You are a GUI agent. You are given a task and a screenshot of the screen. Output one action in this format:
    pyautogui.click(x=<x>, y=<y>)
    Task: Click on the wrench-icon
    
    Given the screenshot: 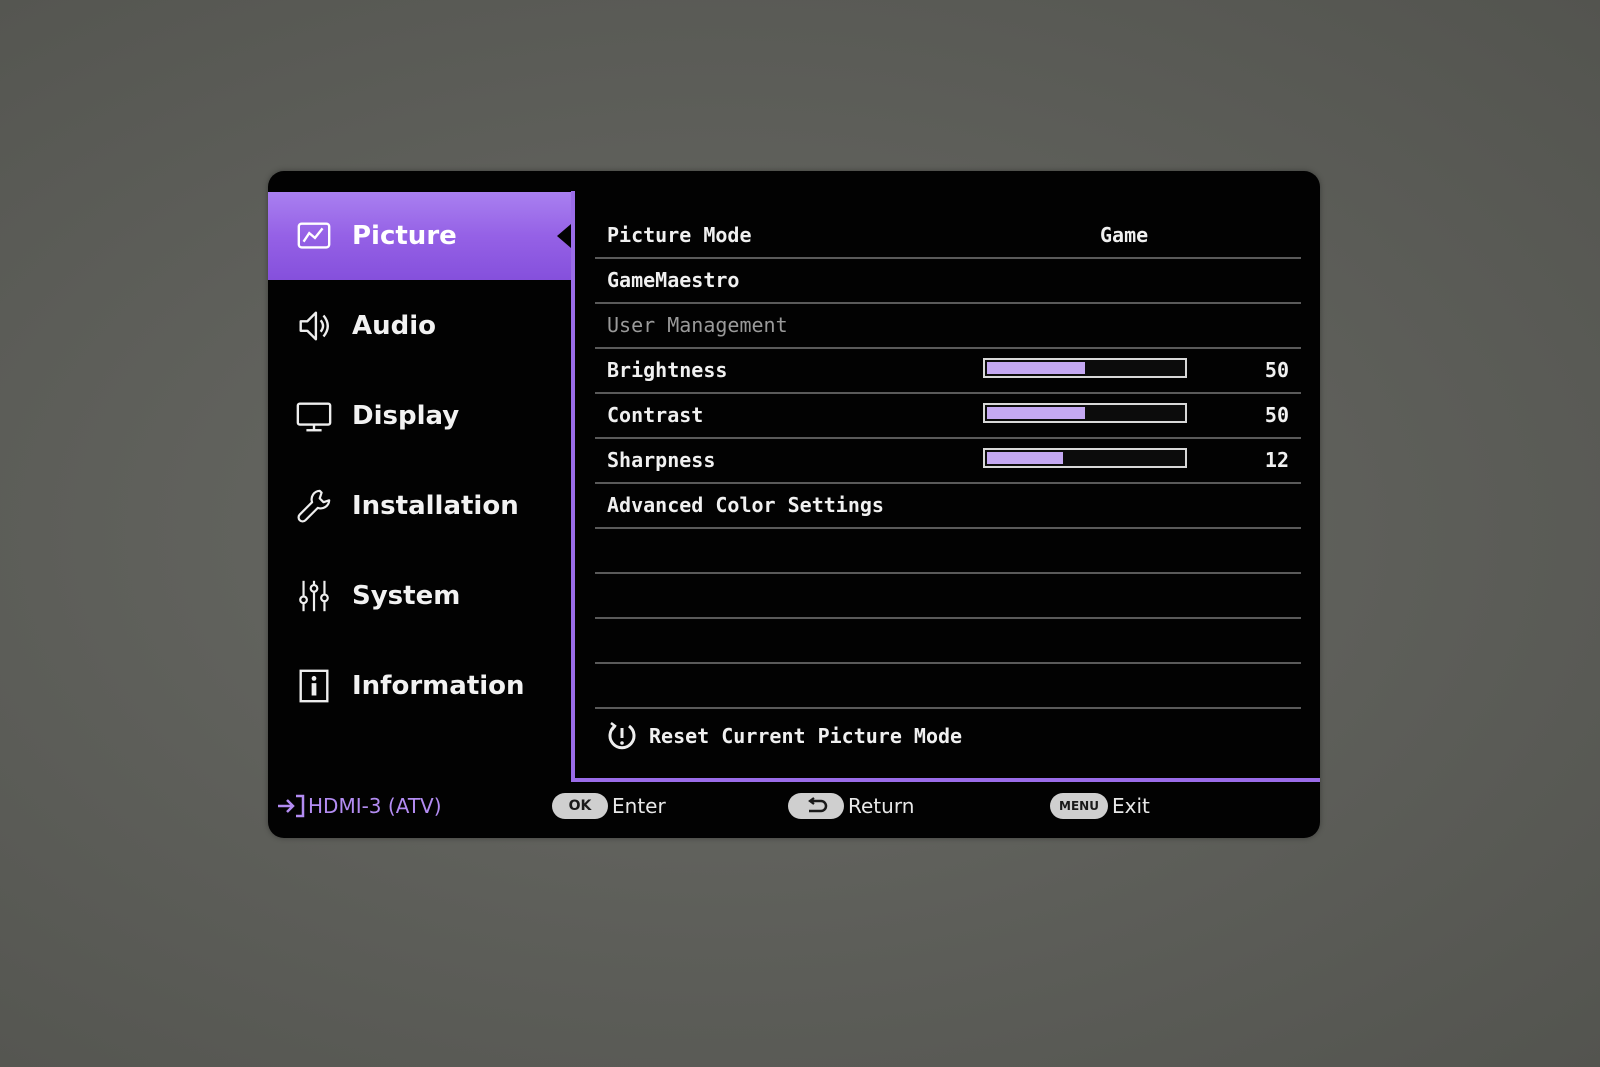 What is the action you would take?
    pyautogui.click(x=314, y=506)
    